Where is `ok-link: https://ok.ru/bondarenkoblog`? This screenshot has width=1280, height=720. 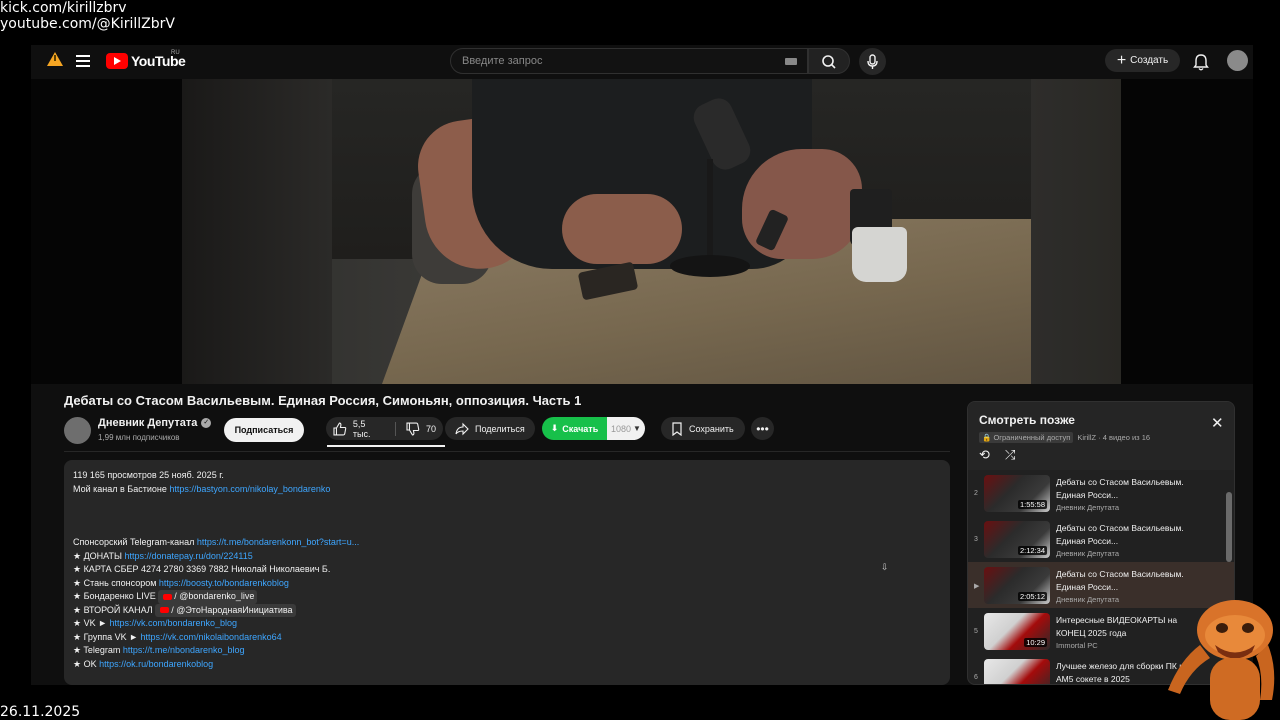 ok-link: https://ok.ru/bondarenkoblog is located at coordinates (156, 664).